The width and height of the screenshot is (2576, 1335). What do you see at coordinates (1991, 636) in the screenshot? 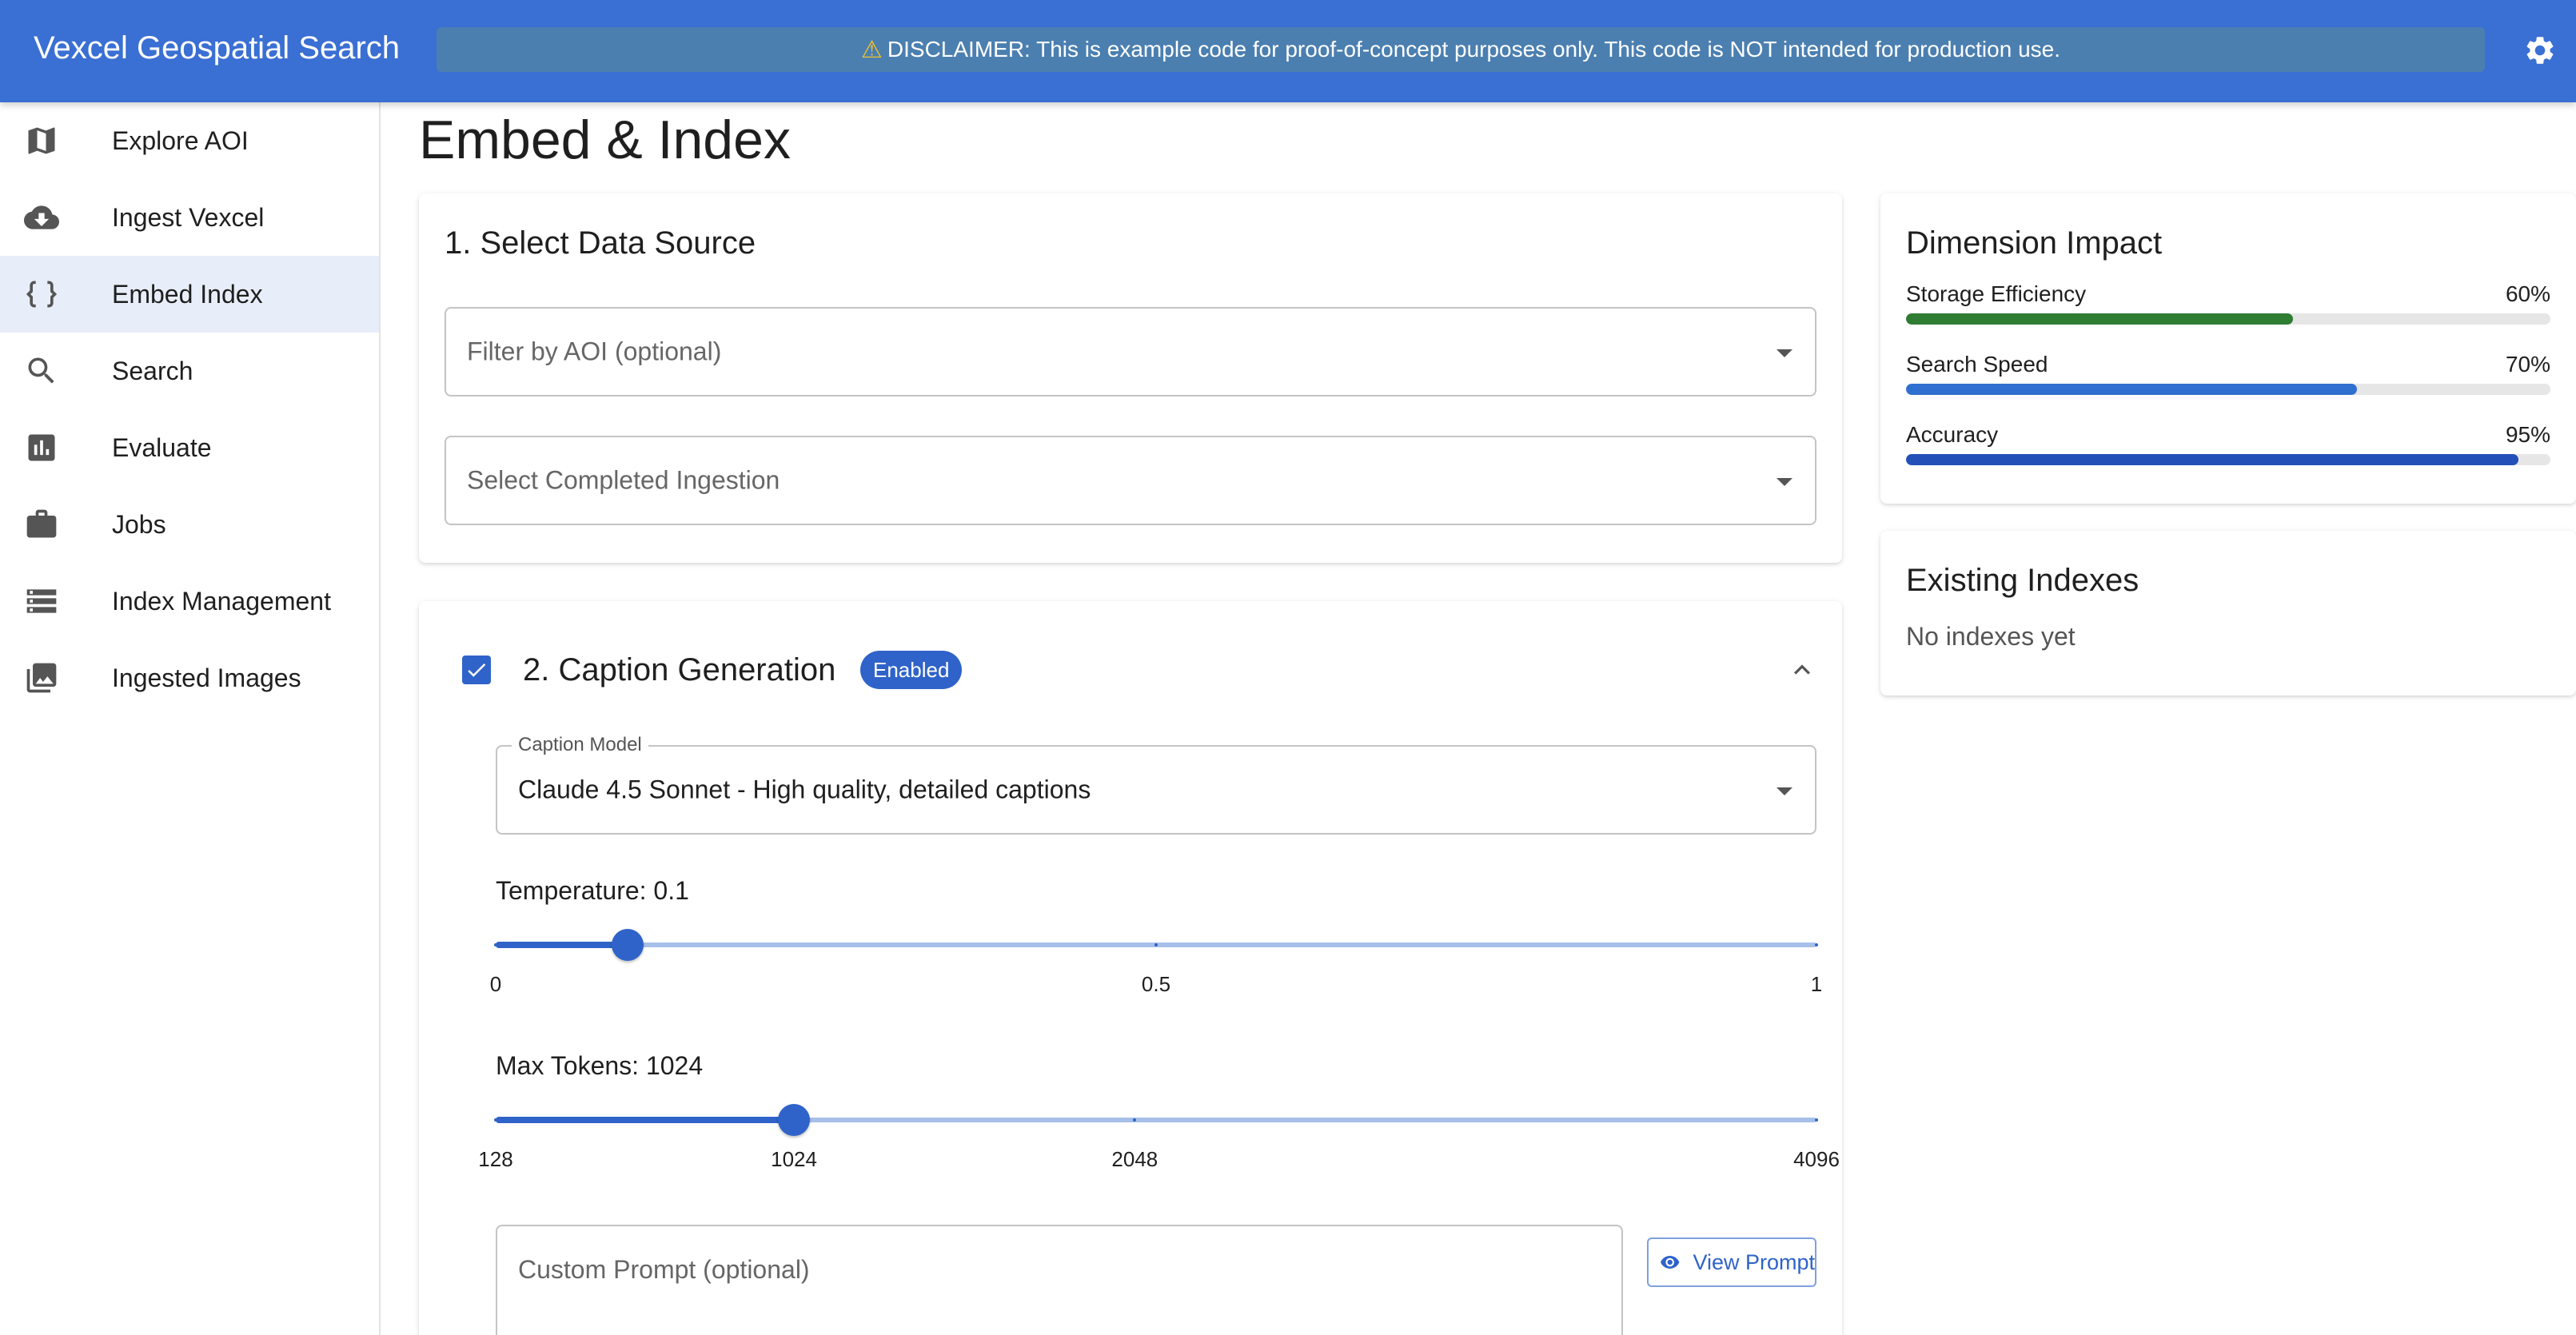
I see `empty-state-text: No indexes yet` at bounding box center [1991, 636].